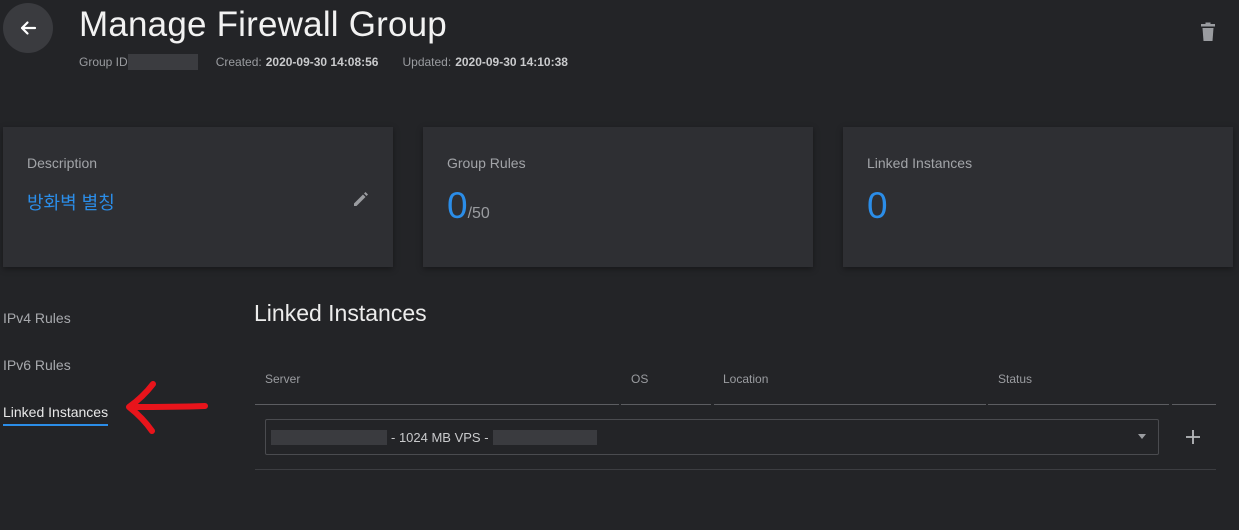 This screenshot has width=1239, height=530. I want to click on edit-description-button, so click(361, 199).